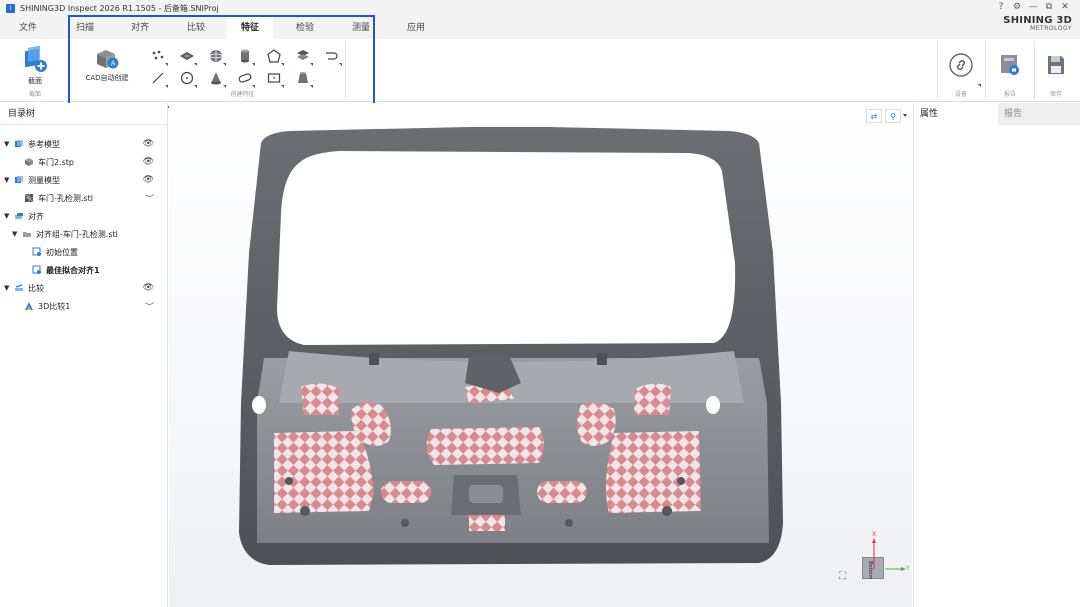  Describe the element at coordinates (908, 568) in the screenshot. I see `axis-y-label: Y` at that location.